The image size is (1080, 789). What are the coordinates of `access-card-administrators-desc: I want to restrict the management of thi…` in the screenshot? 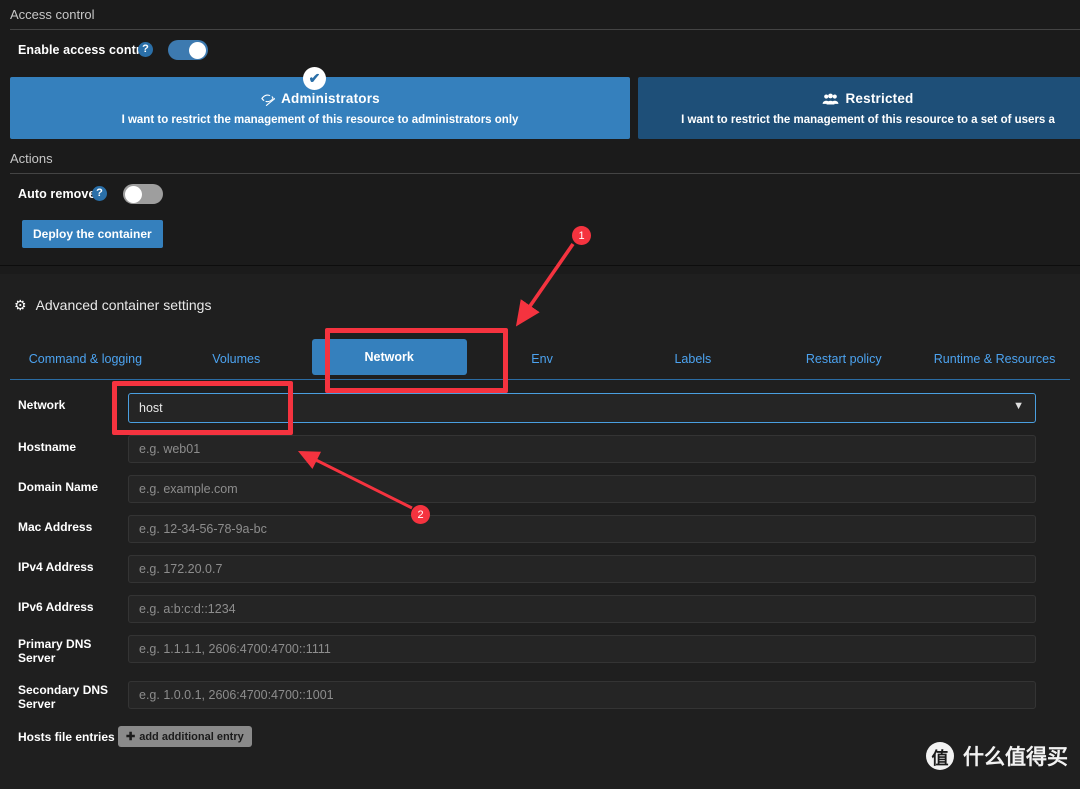 It's located at (320, 120).